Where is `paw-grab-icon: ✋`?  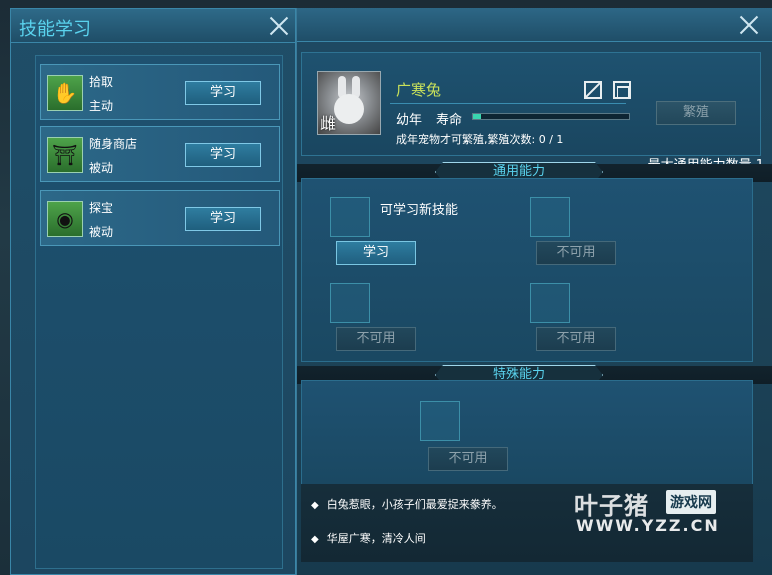
paw-grab-icon: ✋ is located at coordinates (65, 93).